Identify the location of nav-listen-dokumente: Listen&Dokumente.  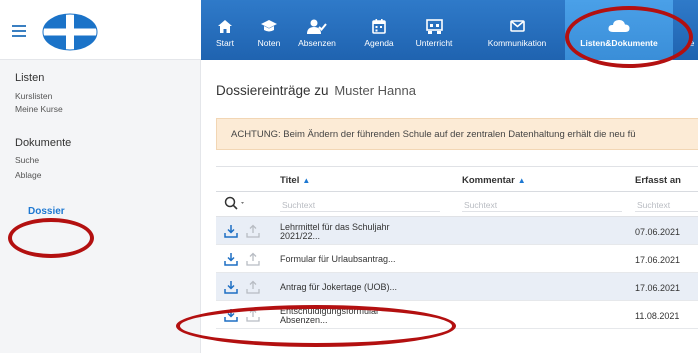
(619, 30).